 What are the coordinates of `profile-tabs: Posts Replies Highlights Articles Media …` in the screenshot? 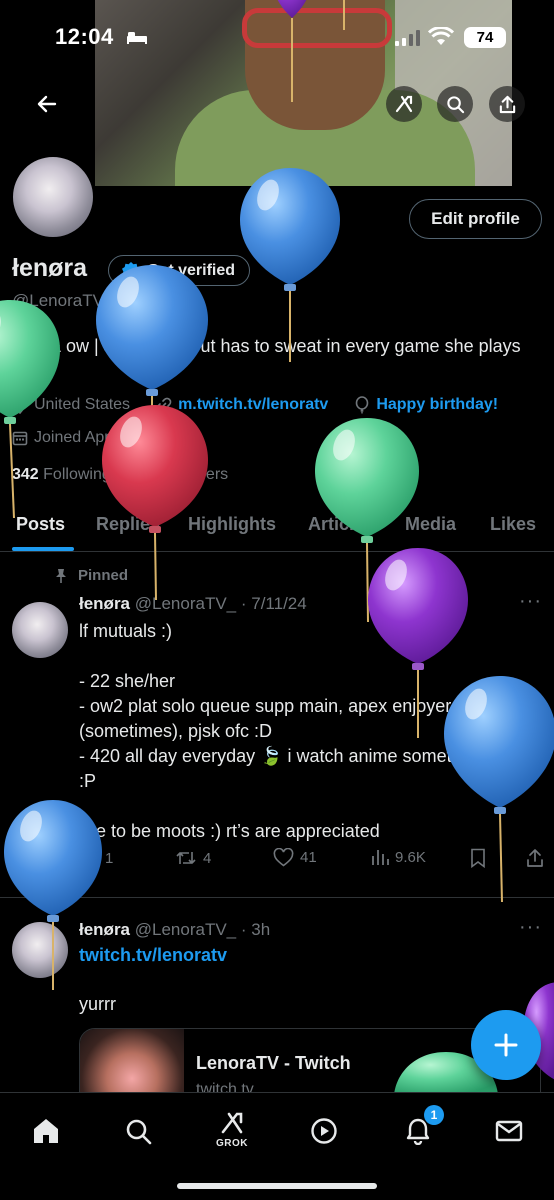 It's located at (277, 526).